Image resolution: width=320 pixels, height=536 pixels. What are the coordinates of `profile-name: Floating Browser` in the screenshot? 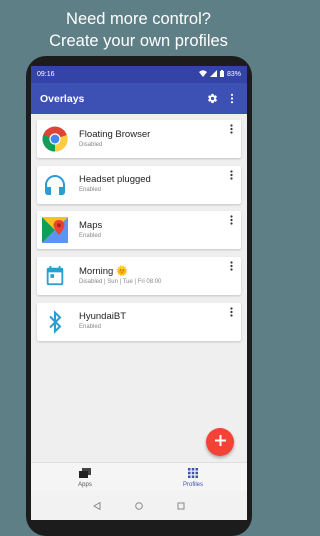 It's located at (115, 134).